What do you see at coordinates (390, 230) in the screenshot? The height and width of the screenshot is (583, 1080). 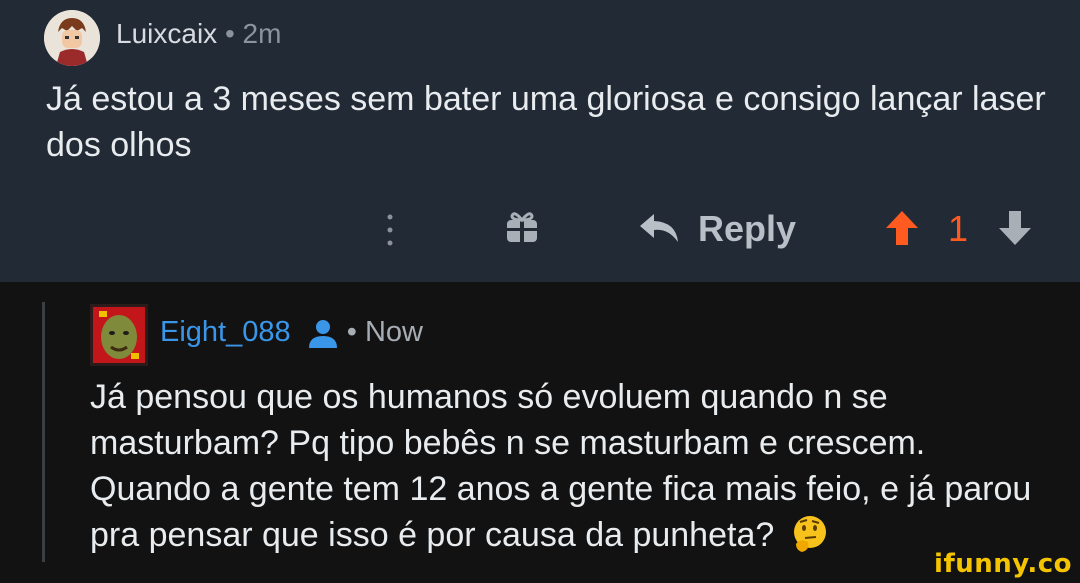 I see `vertical-dots-icon` at bounding box center [390, 230].